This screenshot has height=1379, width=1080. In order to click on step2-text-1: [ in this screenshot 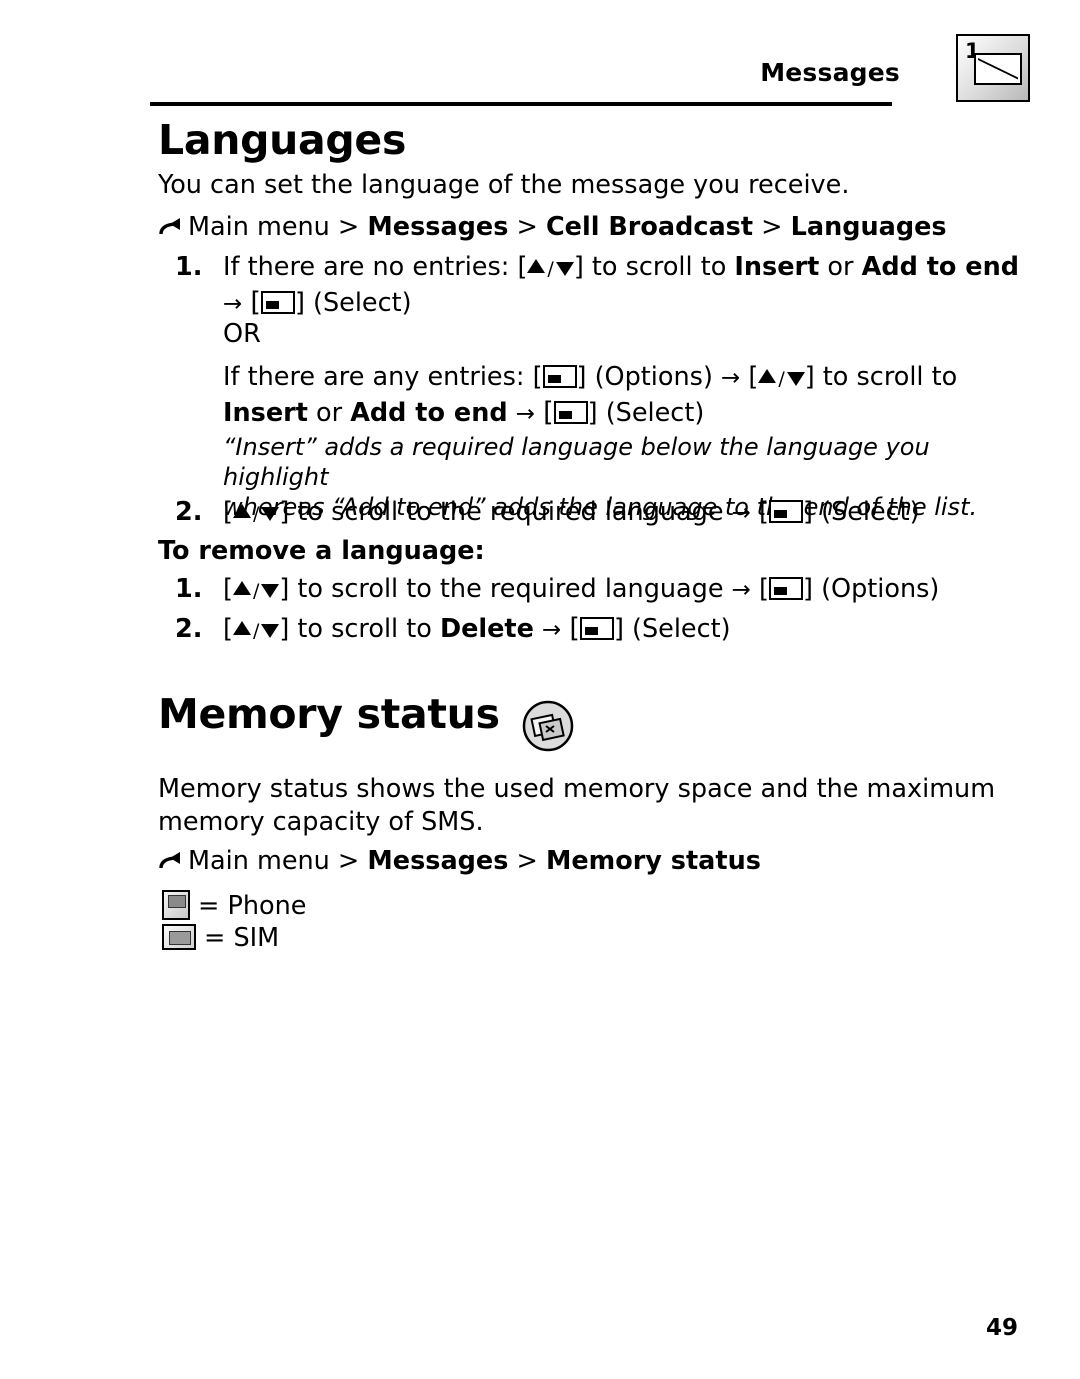, I will do `click(228, 512)`.